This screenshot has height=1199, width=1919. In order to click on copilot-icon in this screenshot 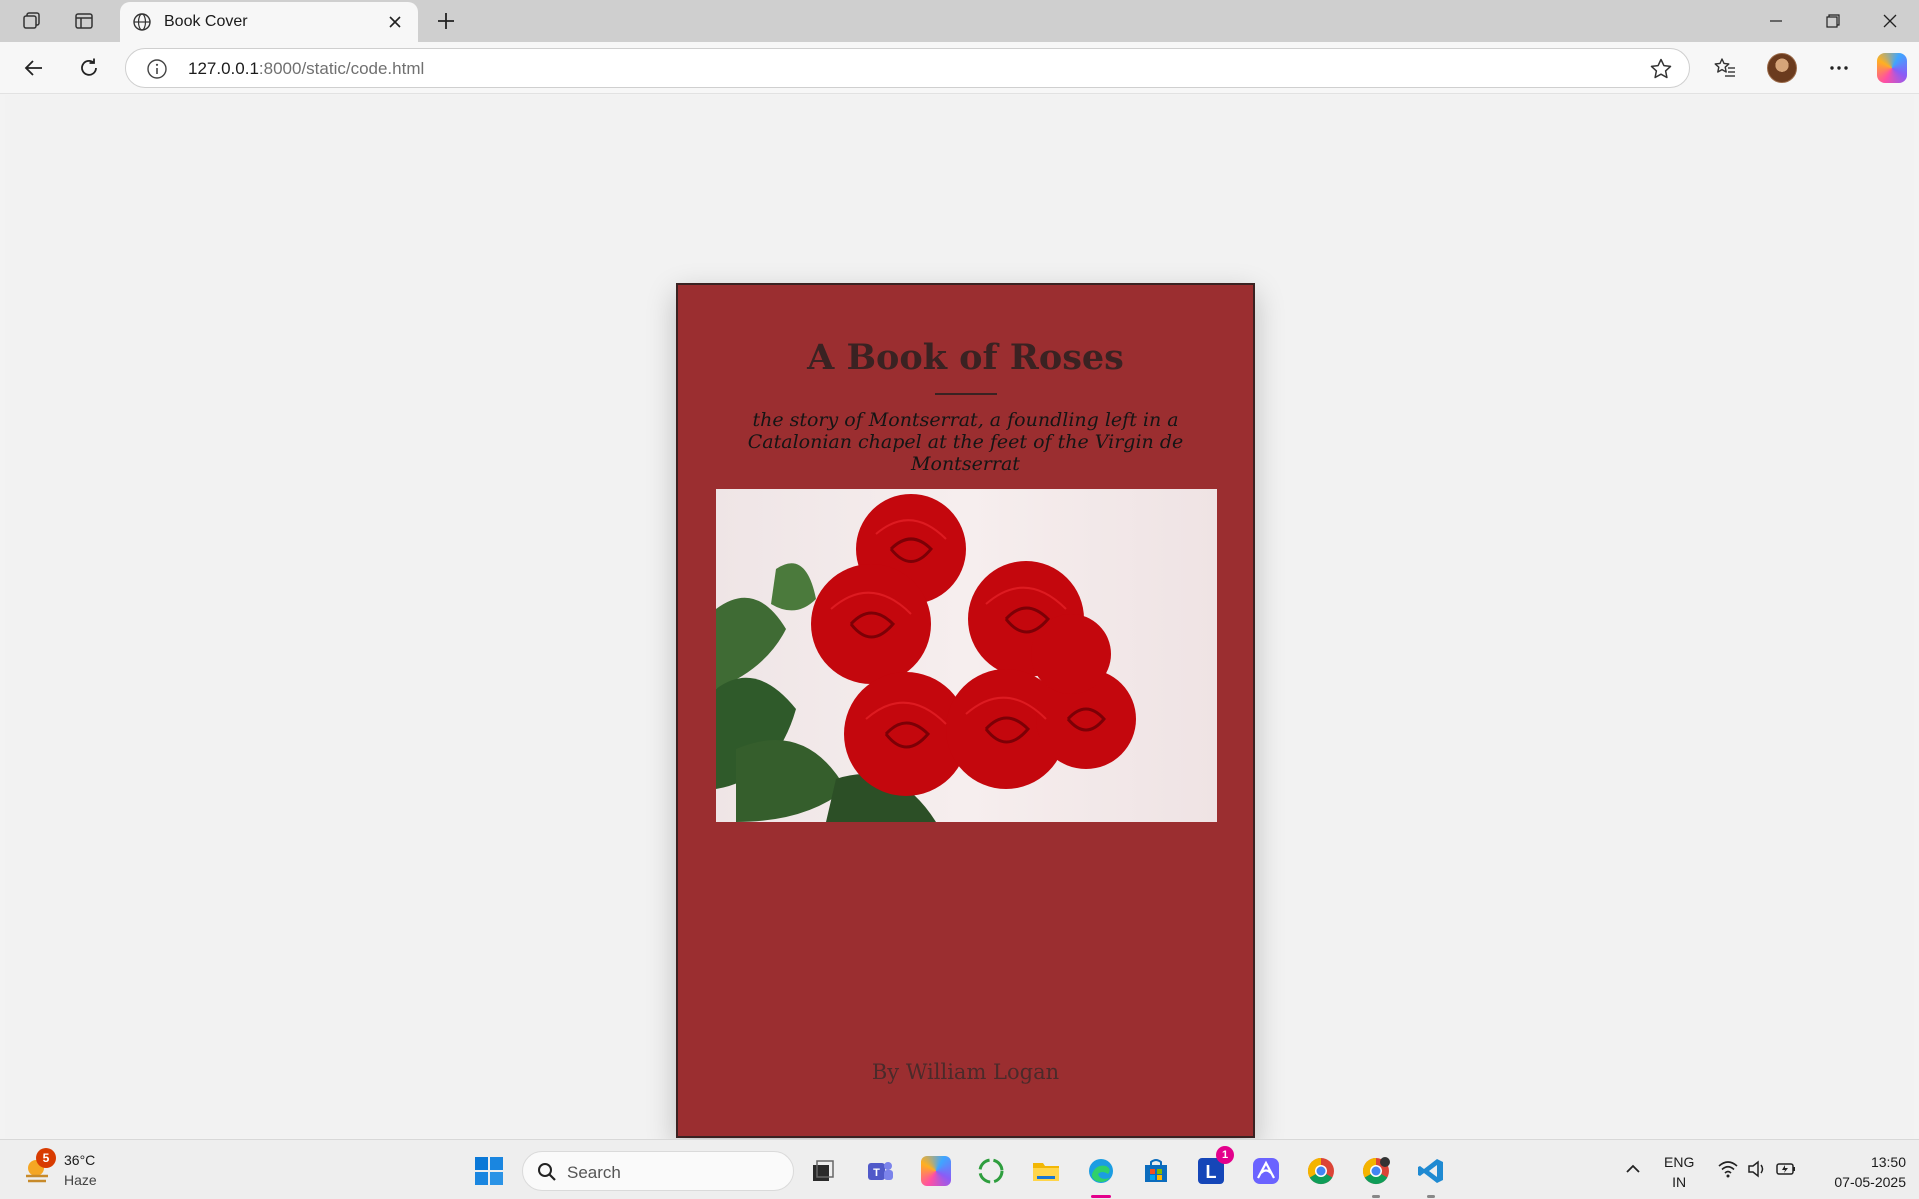, I will do `click(1892, 68)`.